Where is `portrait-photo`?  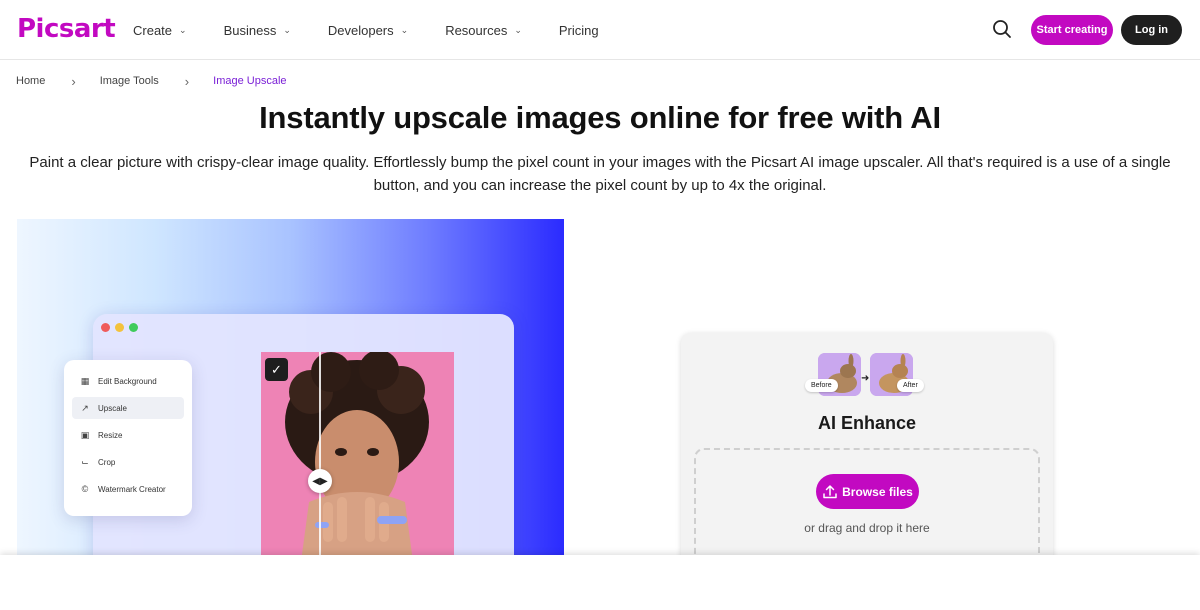 portrait-photo is located at coordinates (357, 453).